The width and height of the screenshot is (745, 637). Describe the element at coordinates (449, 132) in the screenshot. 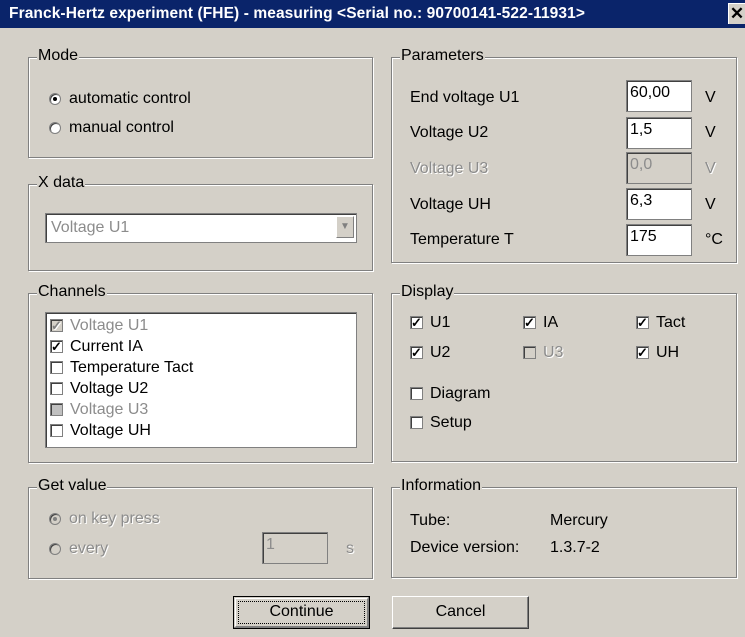

I see `param-label-voltage-u2: Voltage U2` at that location.